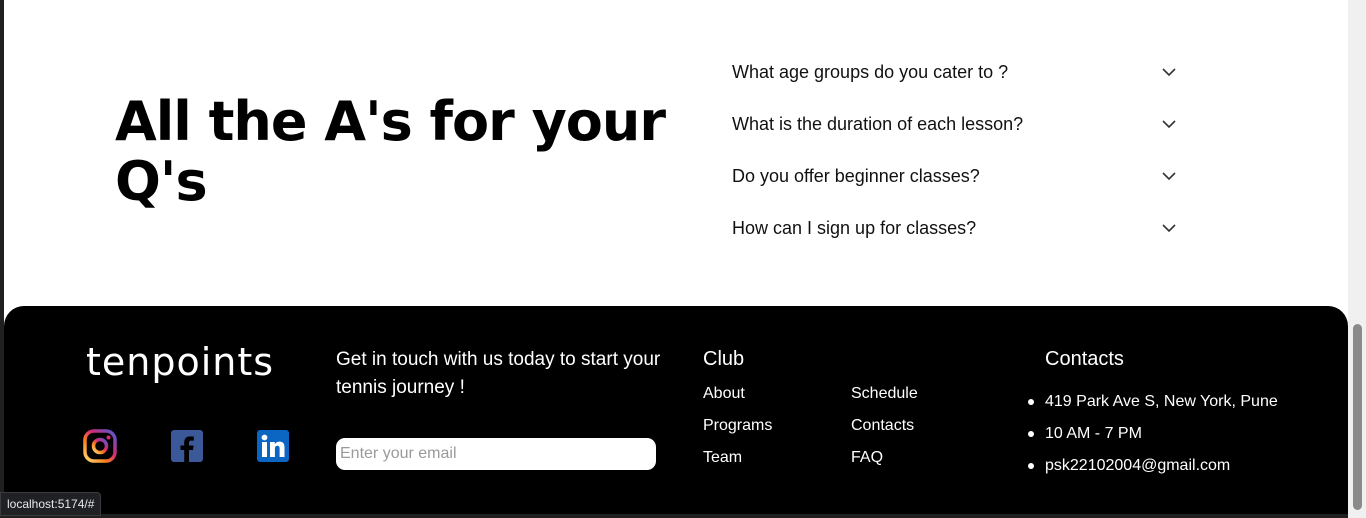  Describe the element at coordinates (722, 458) in the screenshot. I see `footer-link-team: Team` at that location.